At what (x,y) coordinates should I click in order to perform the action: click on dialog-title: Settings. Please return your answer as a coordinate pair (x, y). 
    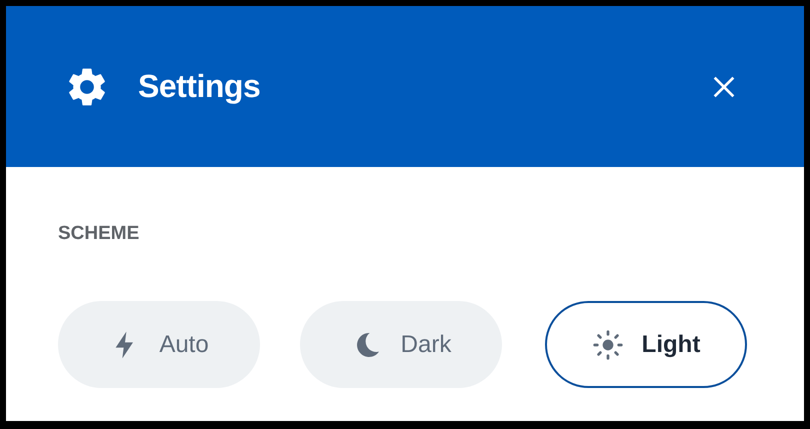
    Looking at the image, I should click on (200, 86).